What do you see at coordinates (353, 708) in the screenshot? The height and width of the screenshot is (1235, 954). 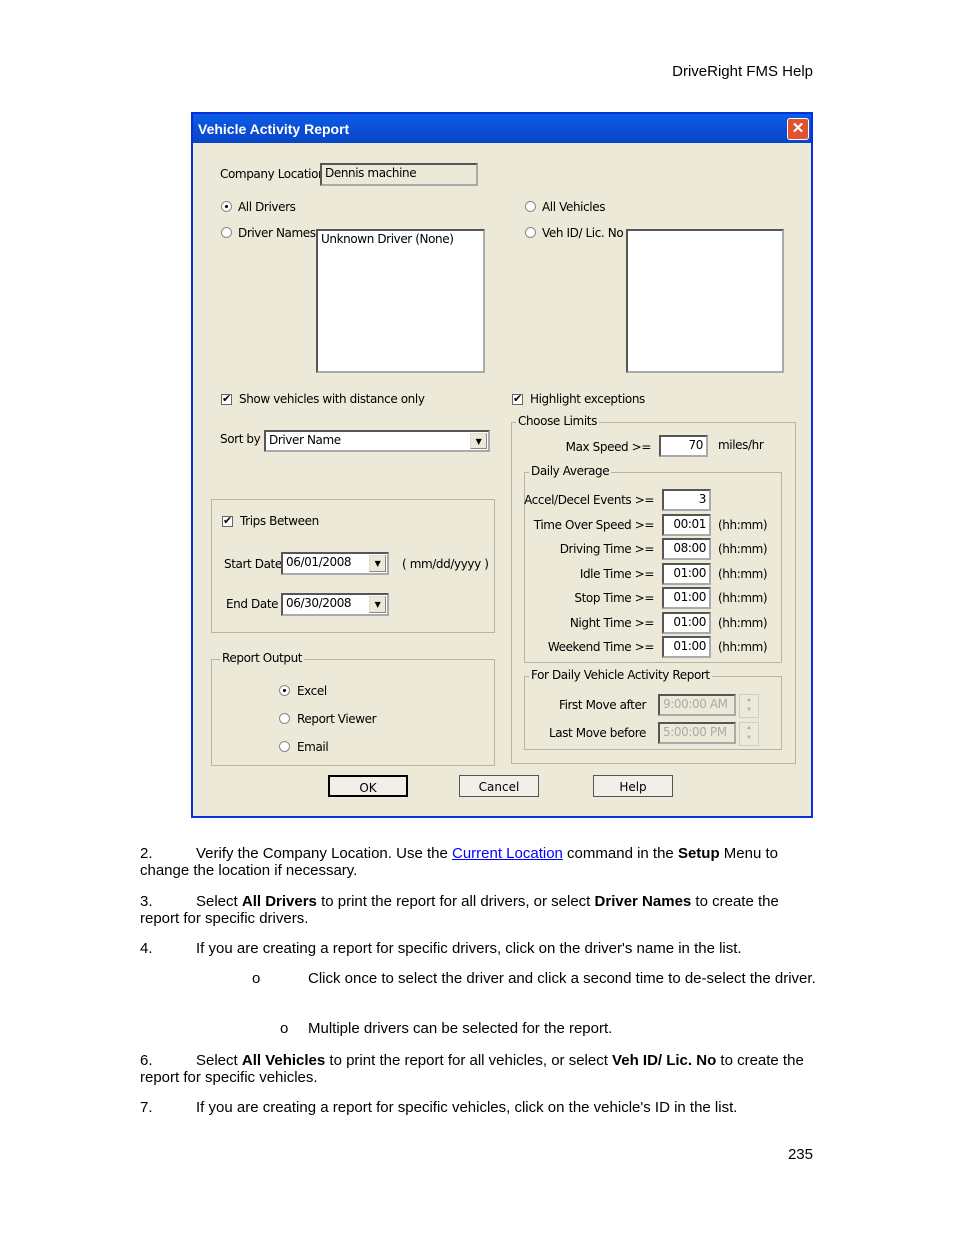 I see `report-output-group: Report Output Excel Report Viewer Email` at bounding box center [353, 708].